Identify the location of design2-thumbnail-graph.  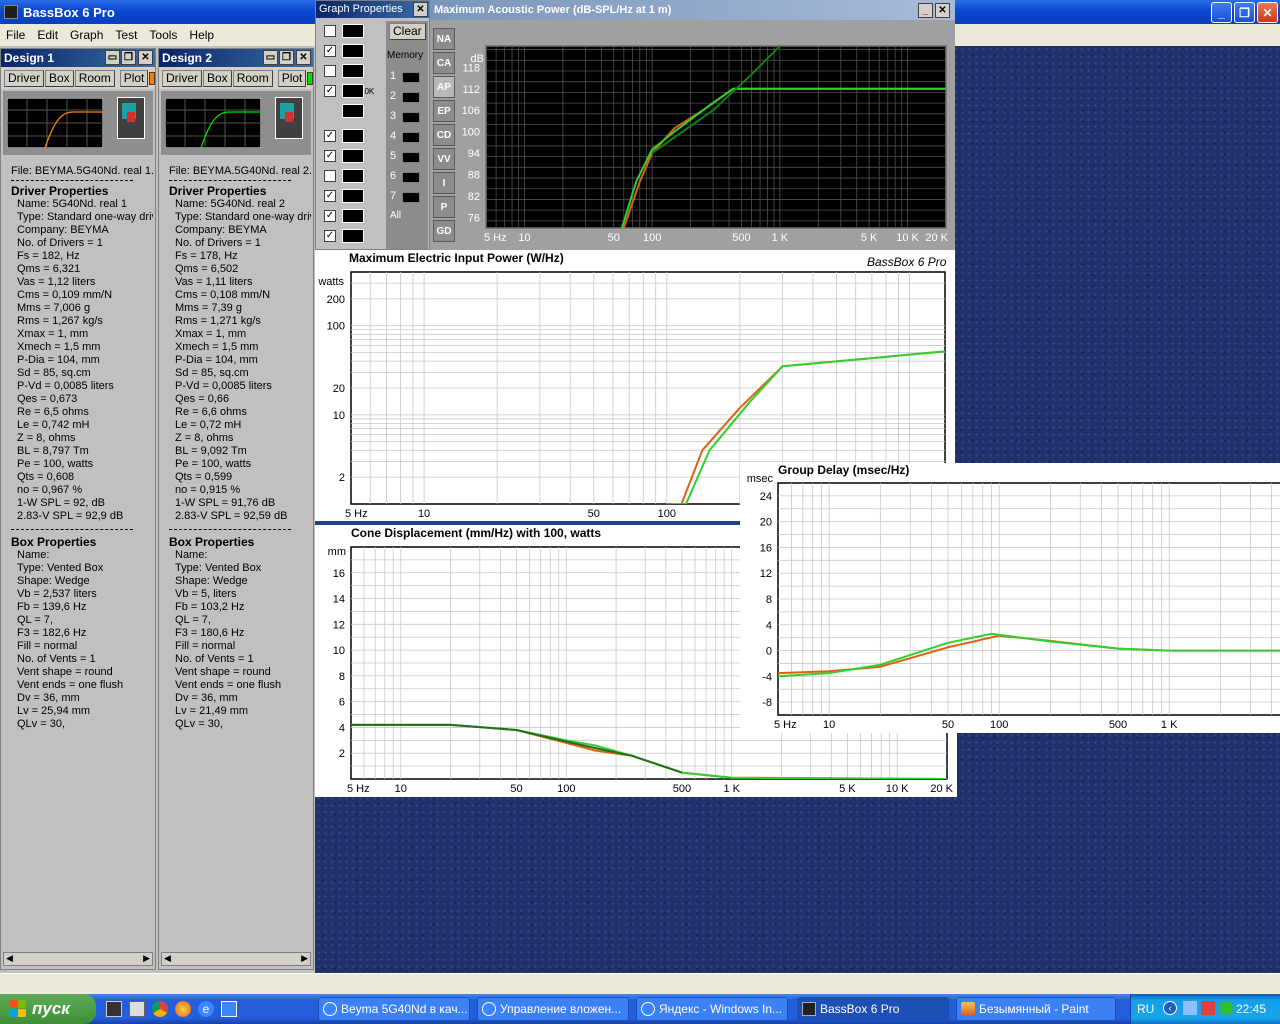
(213, 123).